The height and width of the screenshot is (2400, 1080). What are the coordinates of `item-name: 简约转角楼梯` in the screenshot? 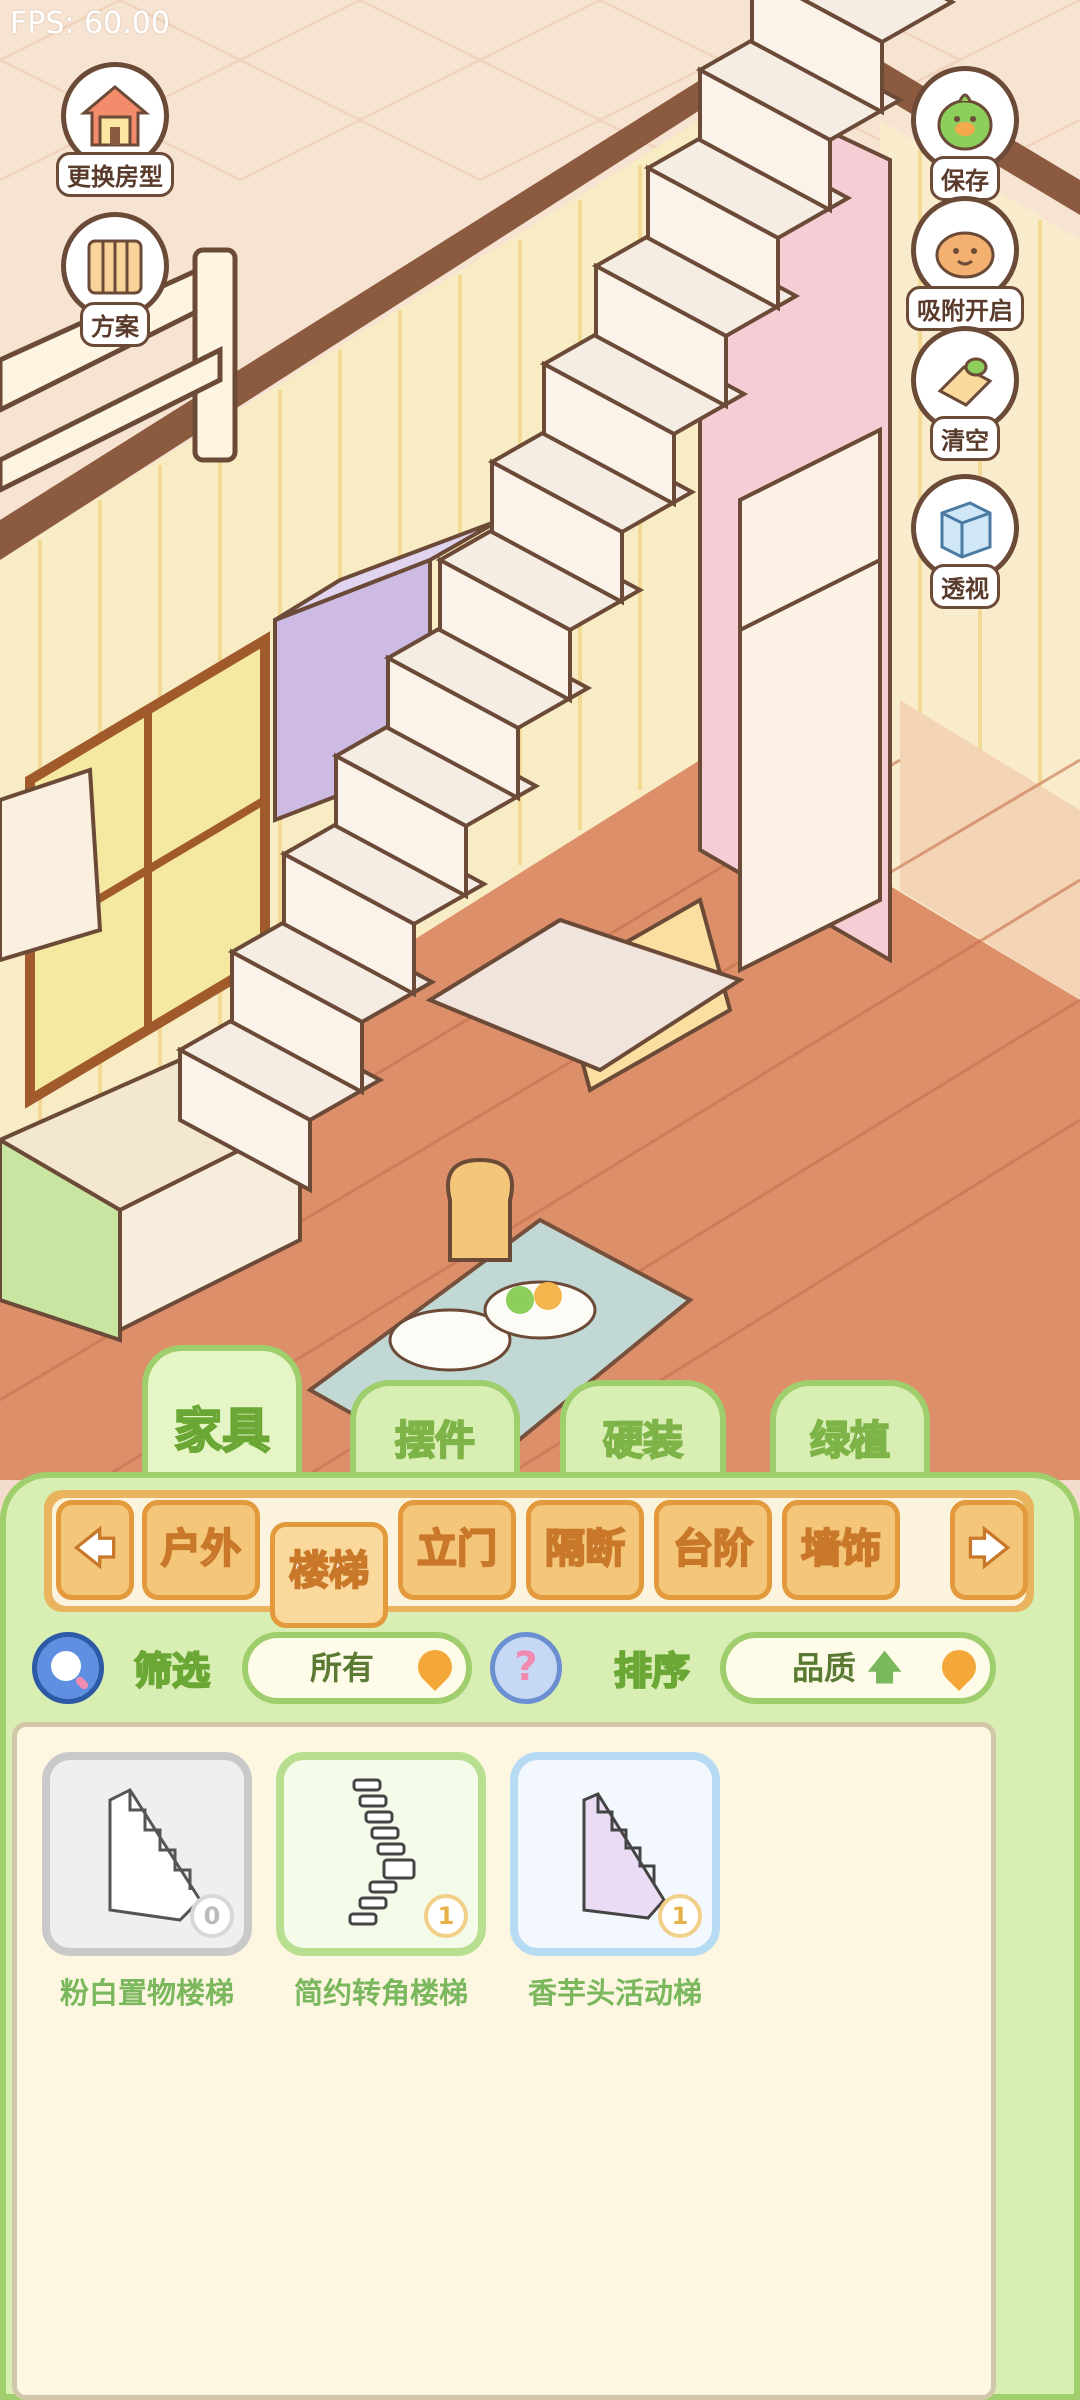 It's located at (380, 1993).